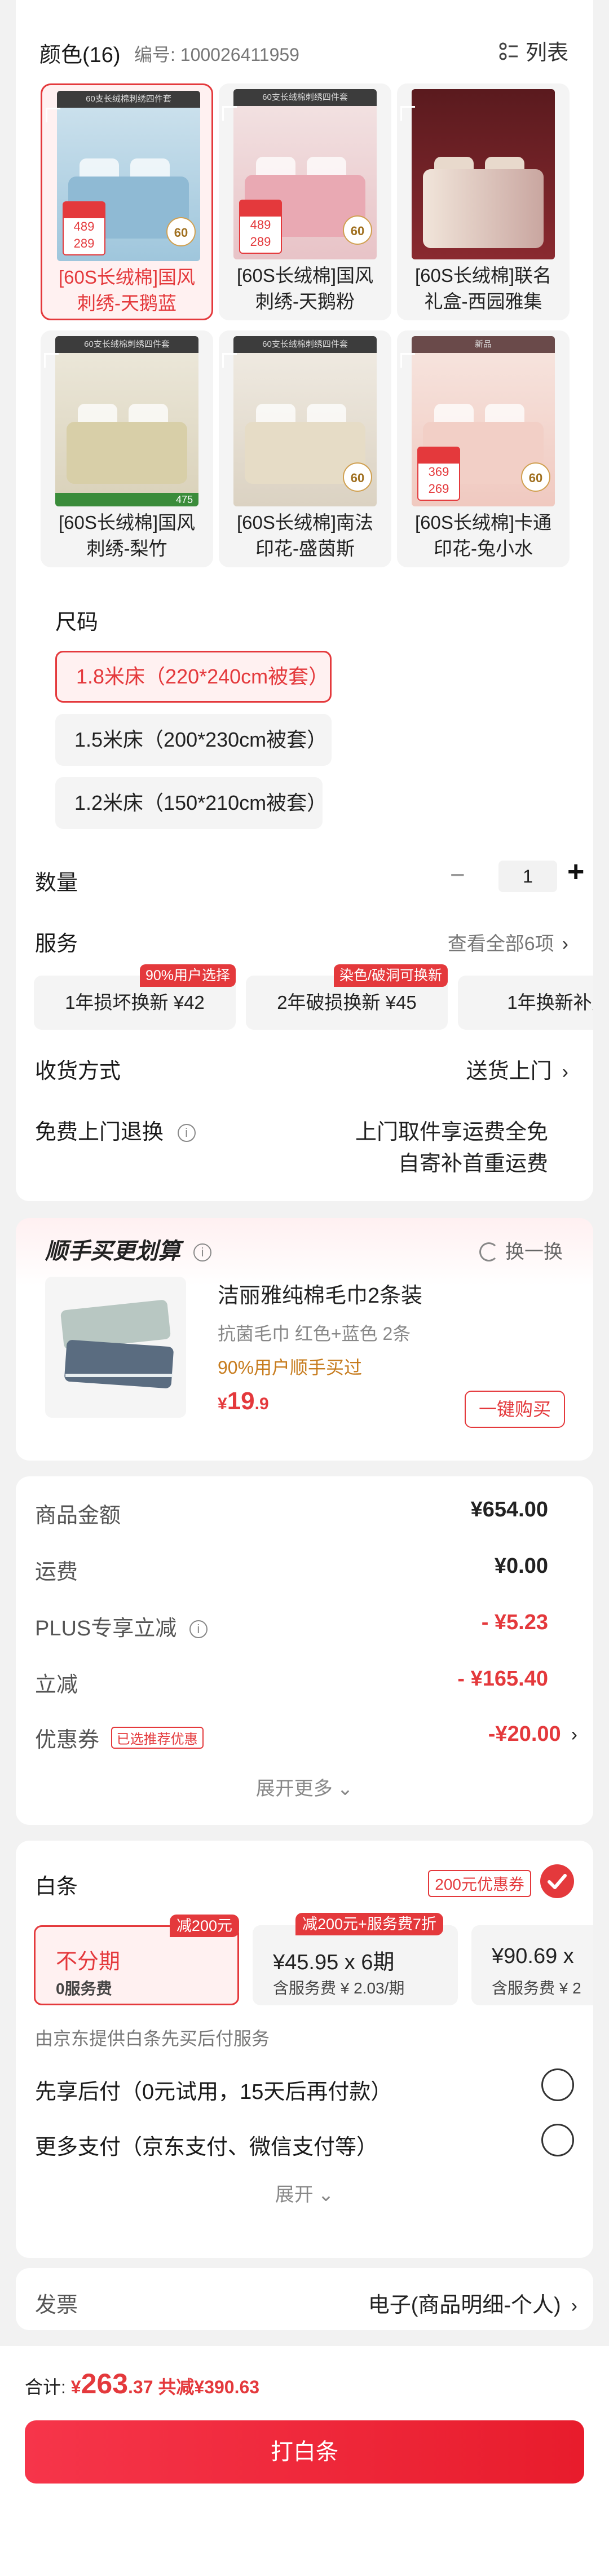  Describe the element at coordinates (56, 944) in the screenshot. I see `service-label: 服务` at that location.